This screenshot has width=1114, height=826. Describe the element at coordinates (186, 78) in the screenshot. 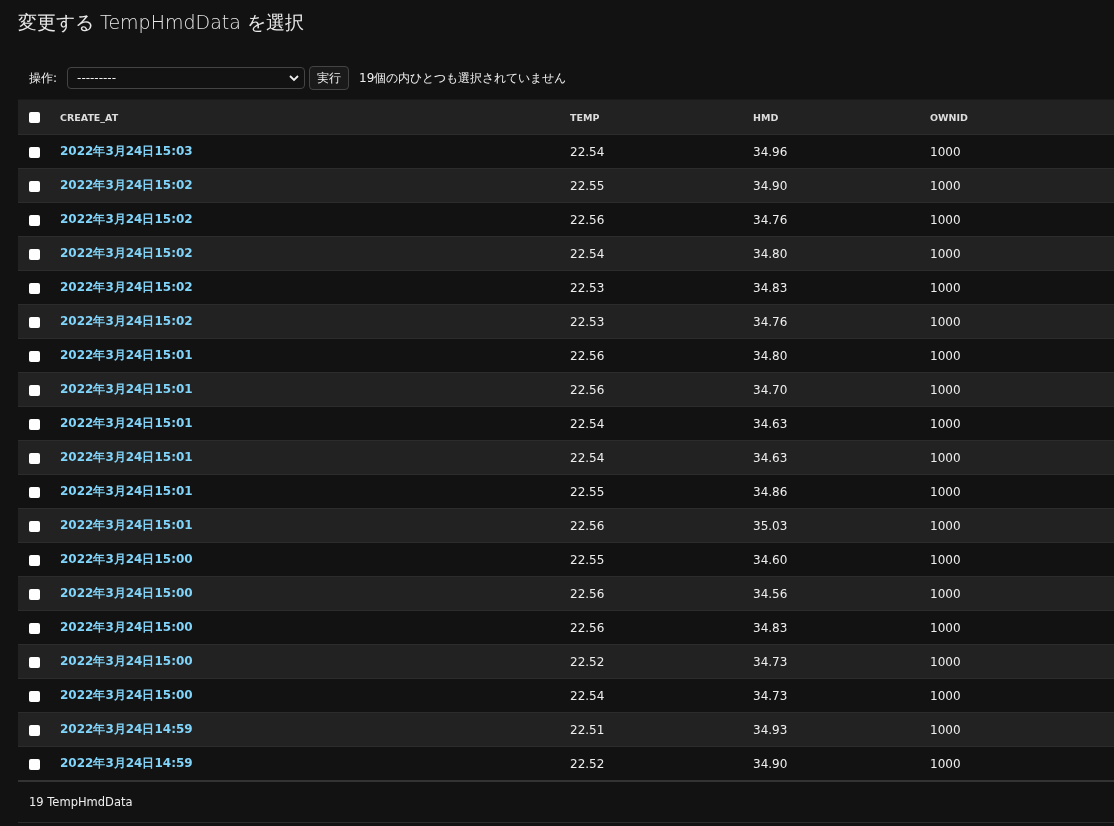

I see `action-select: ---------` at that location.